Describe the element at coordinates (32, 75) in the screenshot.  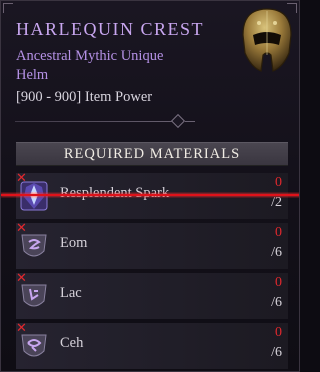
I see `item-slot: Helm` at that location.